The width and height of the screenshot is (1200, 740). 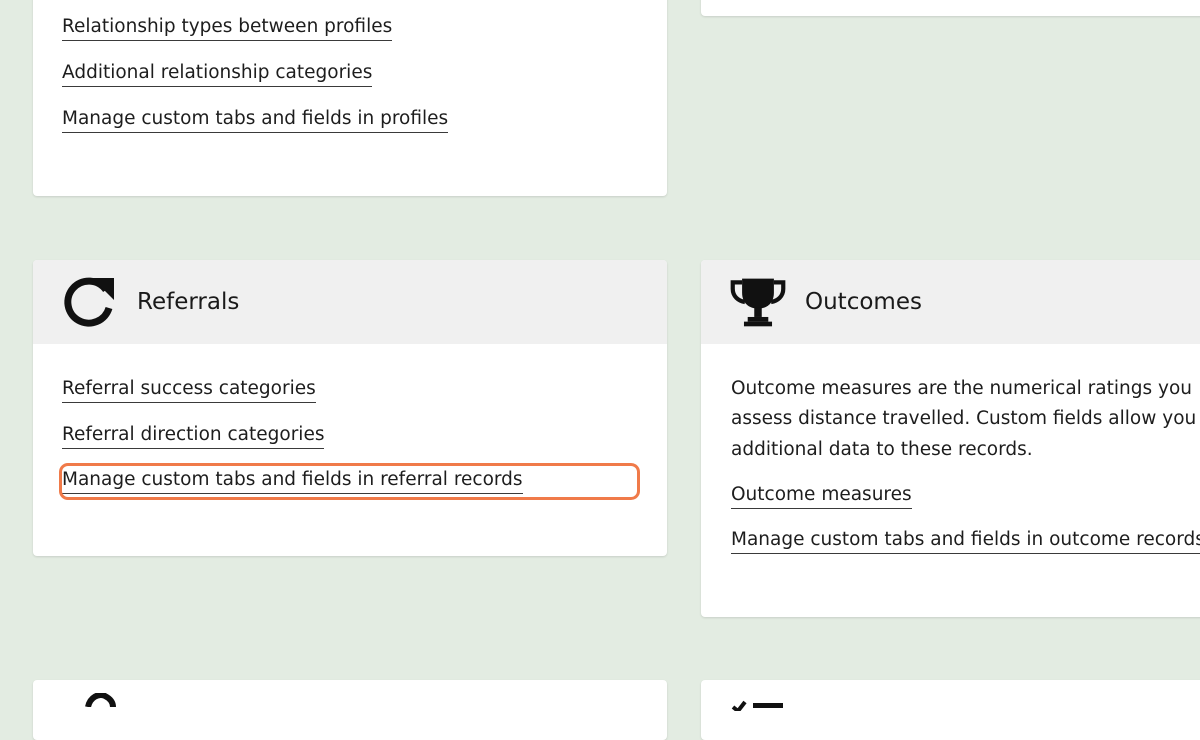 What do you see at coordinates (189, 390) in the screenshot?
I see `link-referral-success-categories: Referral success categories` at bounding box center [189, 390].